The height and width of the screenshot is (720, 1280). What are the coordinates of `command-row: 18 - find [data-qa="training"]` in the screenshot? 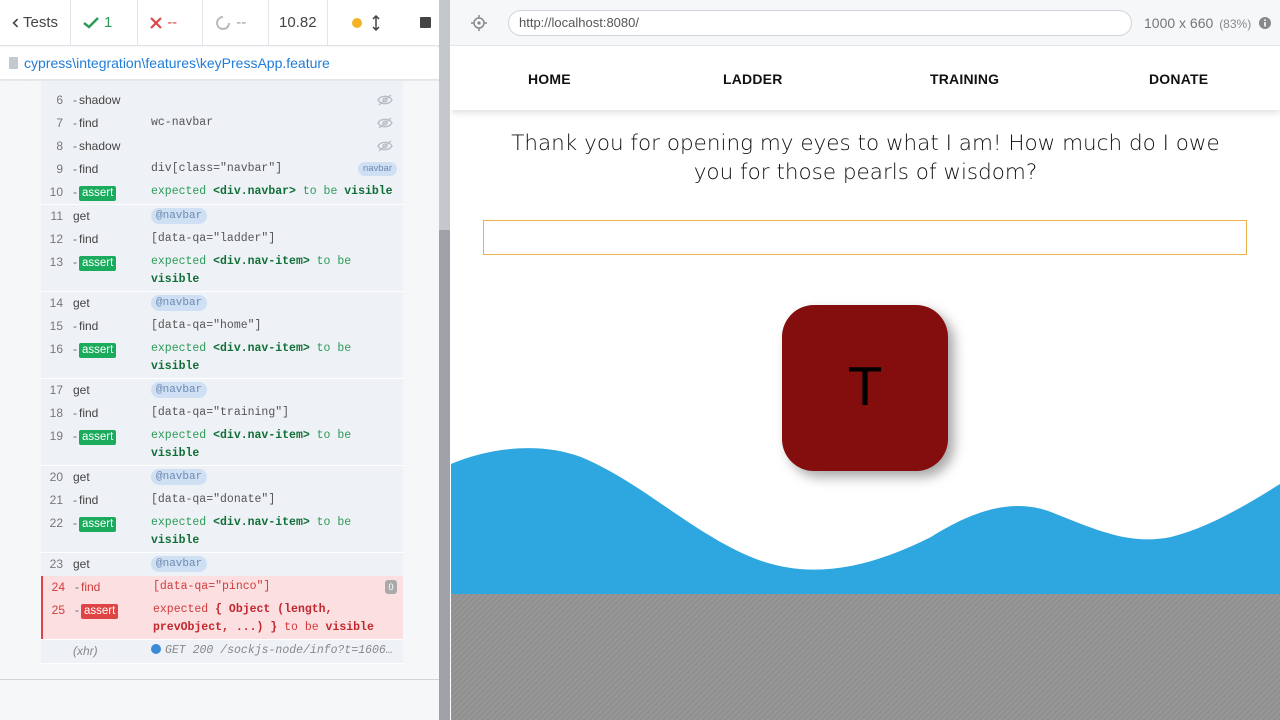 It's located at (222, 413).